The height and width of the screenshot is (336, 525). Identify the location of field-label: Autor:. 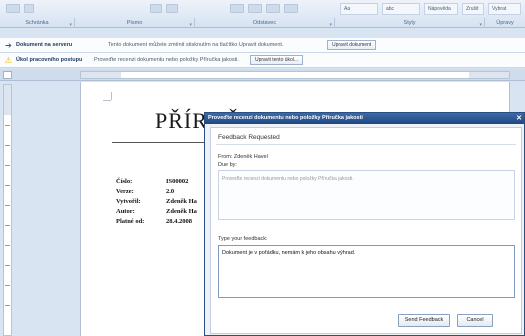
(125, 211).